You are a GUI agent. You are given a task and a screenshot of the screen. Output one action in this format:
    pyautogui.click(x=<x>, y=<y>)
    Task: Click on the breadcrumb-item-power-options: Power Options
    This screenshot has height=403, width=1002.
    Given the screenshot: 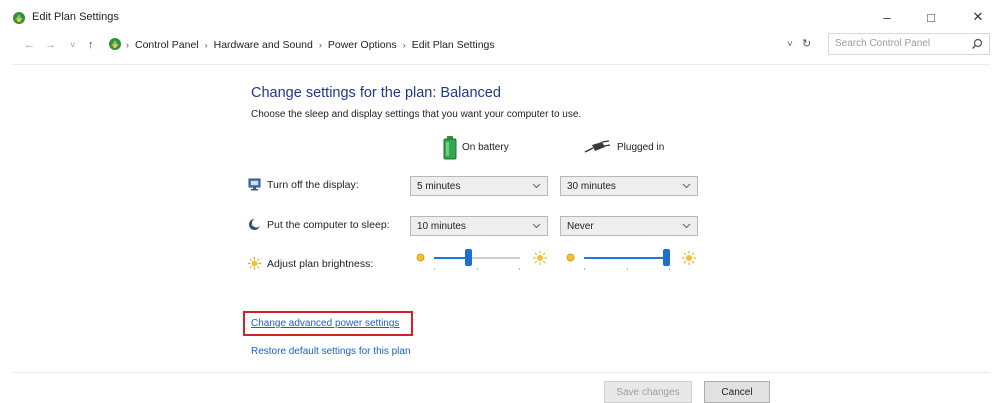 What is the action you would take?
    pyautogui.click(x=362, y=45)
    